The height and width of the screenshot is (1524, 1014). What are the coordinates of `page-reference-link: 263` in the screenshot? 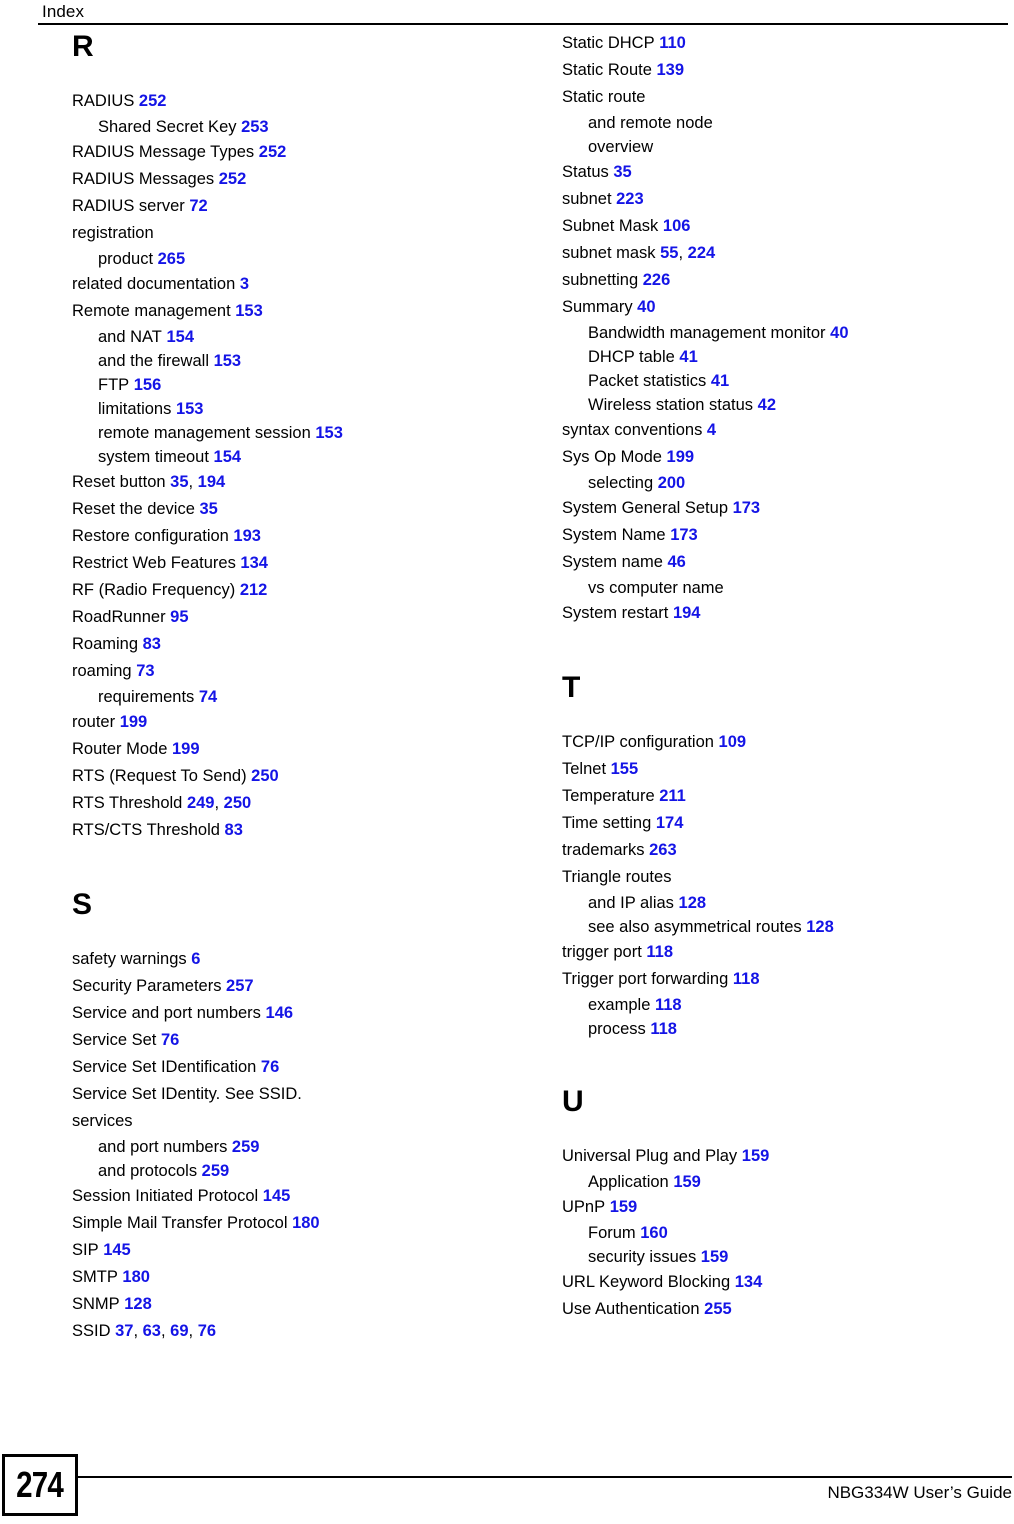 It's located at (661, 850).